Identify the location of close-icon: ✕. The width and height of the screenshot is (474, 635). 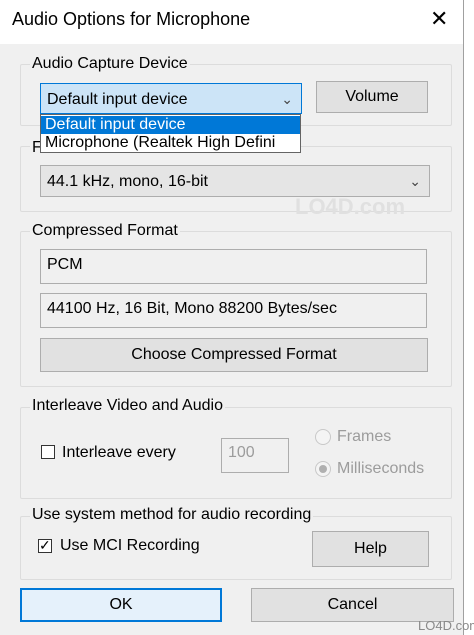
(439, 19).